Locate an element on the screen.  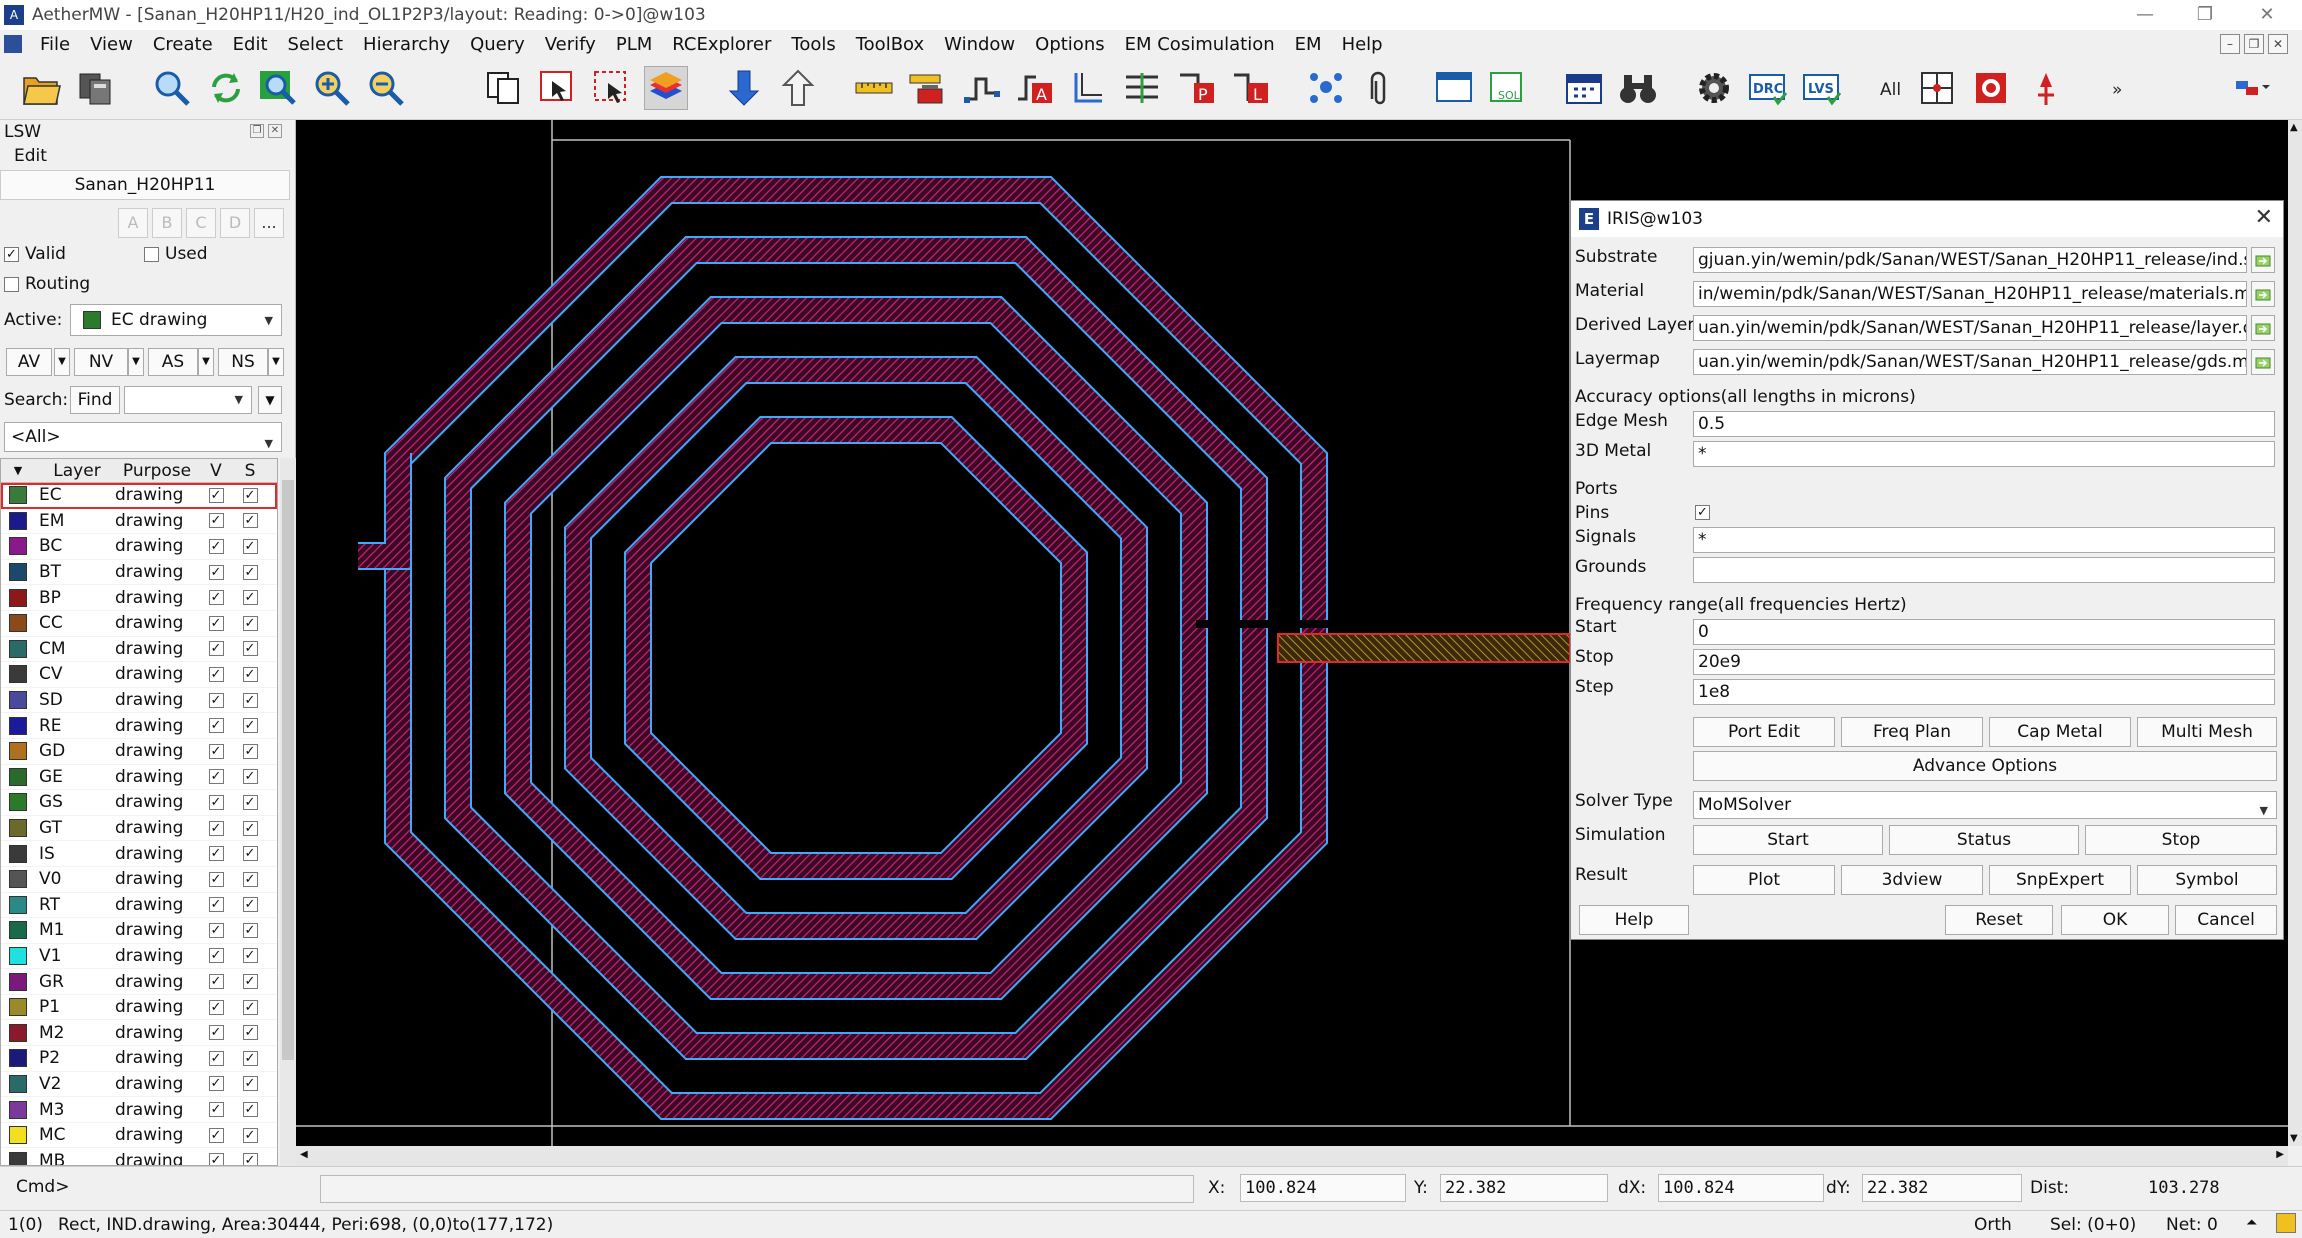
menu-window: Window is located at coordinates (979, 44).